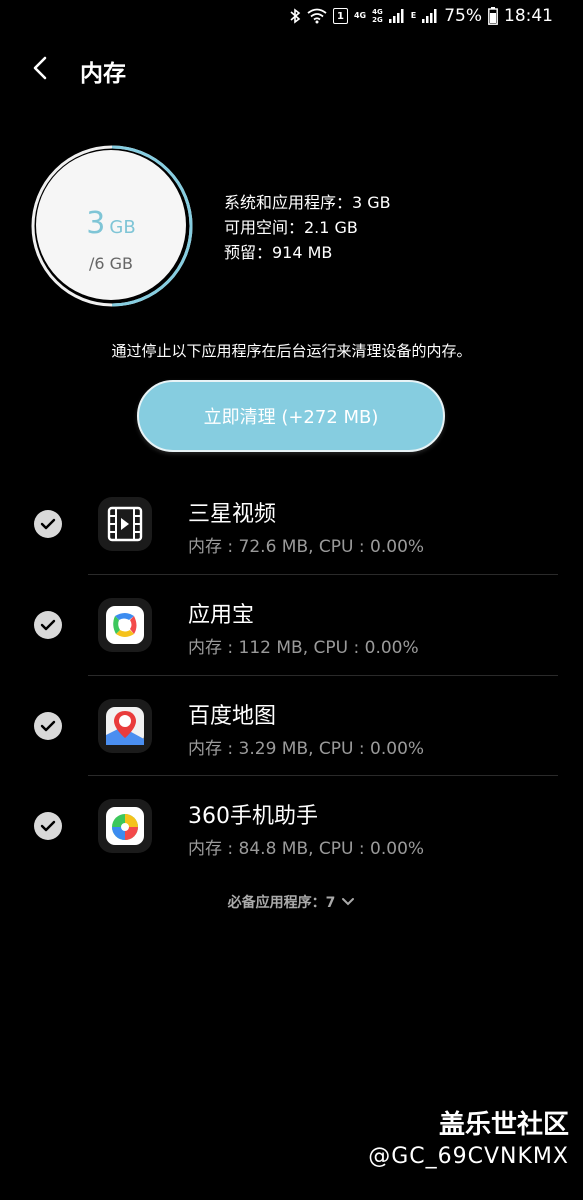 The height and width of the screenshot is (1200, 583). What do you see at coordinates (421, 16) in the screenshot?
I see `status-icons: 1 4G 4G 2G E 75% 18:41` at bounding box center [421, 16].